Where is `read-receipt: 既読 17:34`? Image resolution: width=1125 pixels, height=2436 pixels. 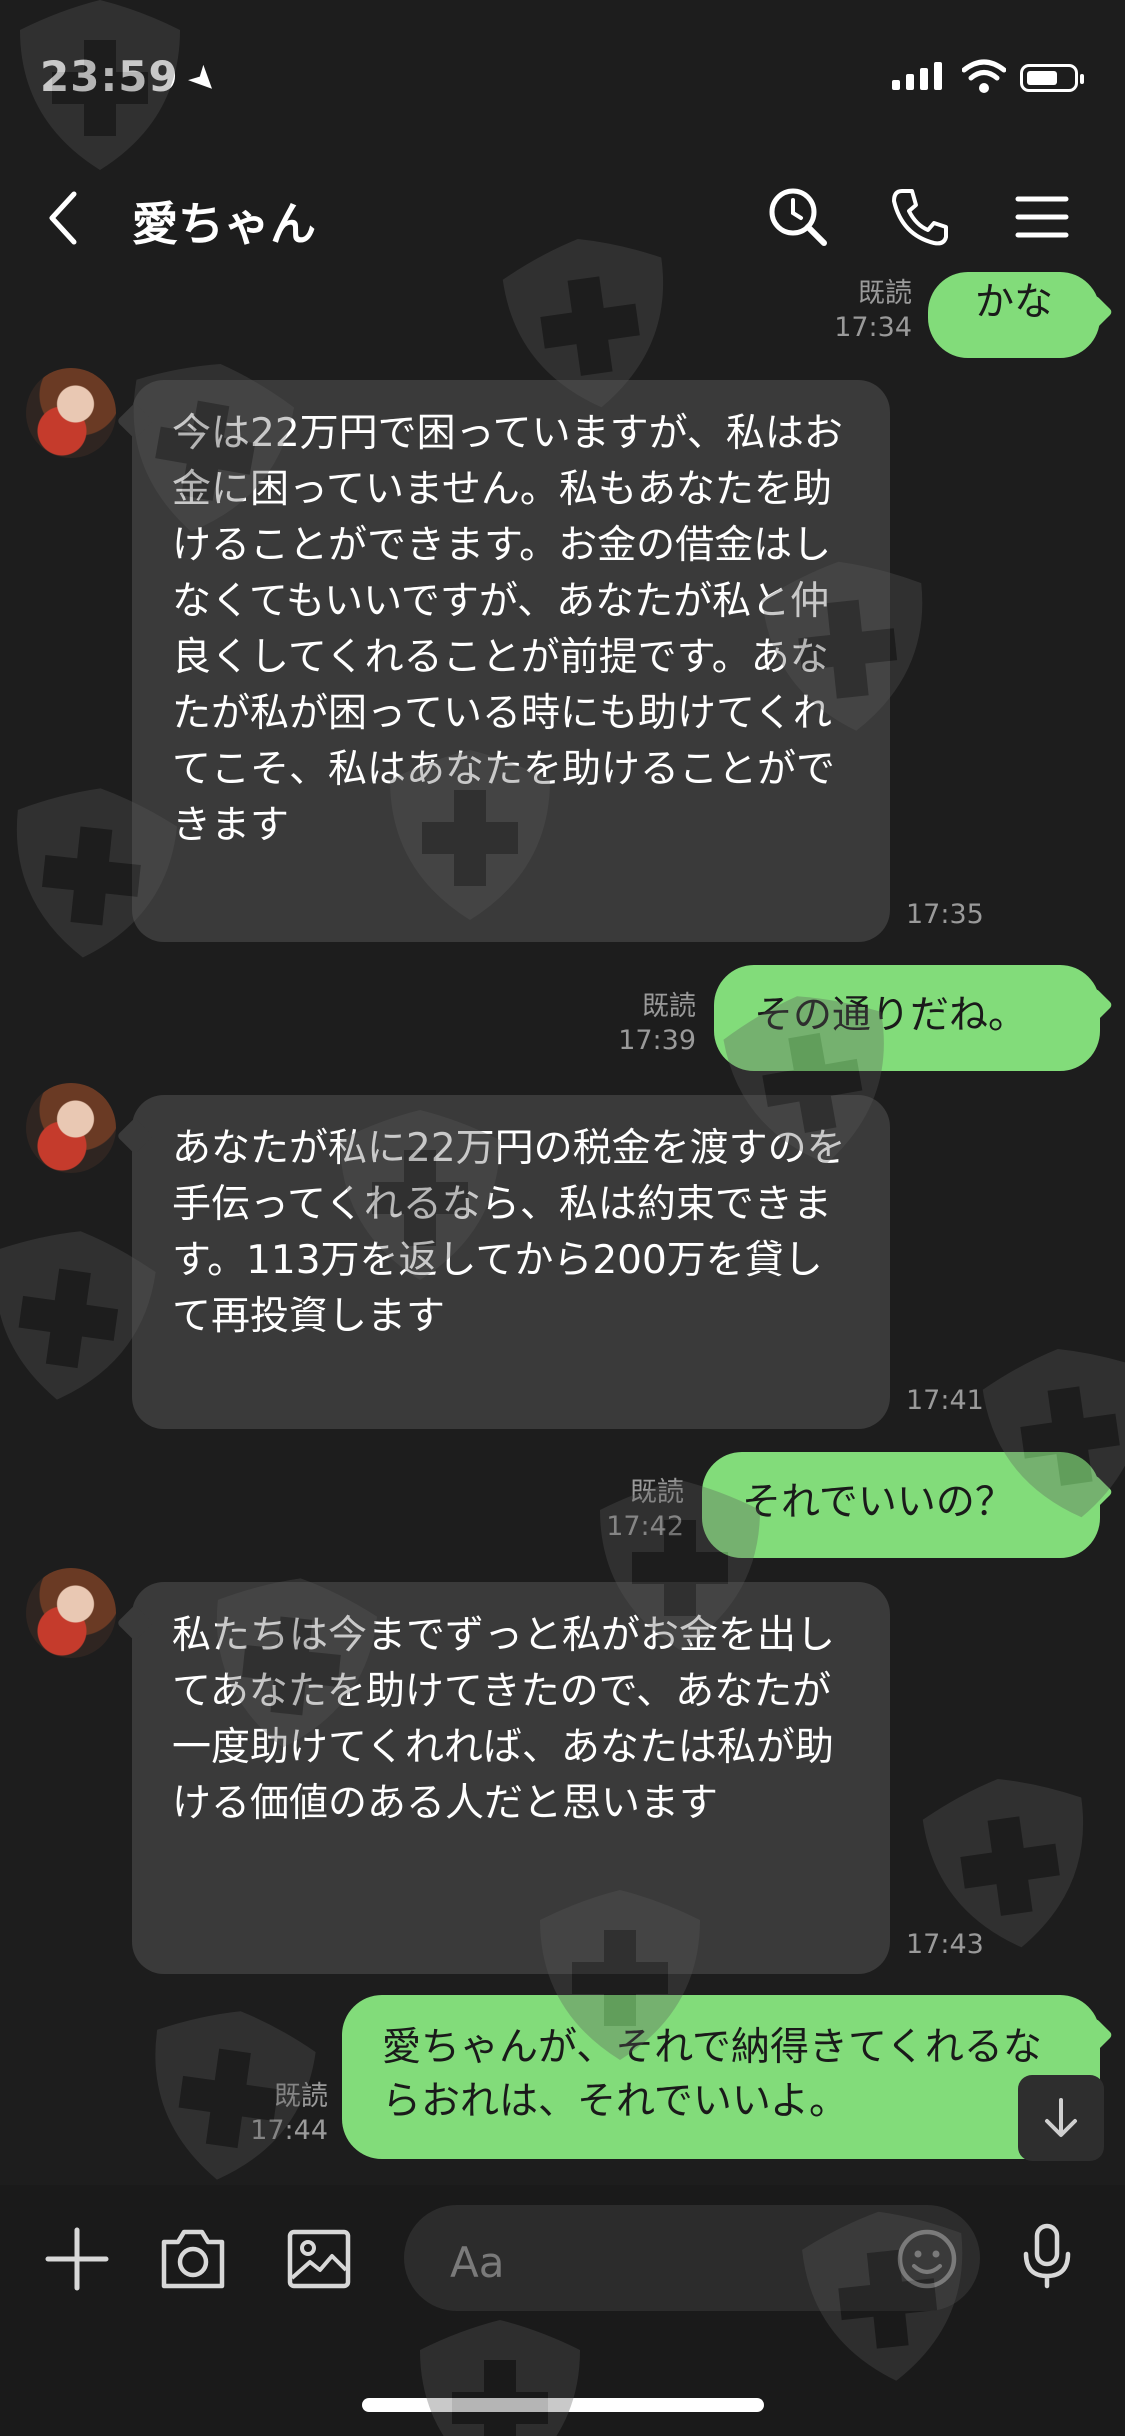 read-receipt: 既読 17:34 is located at coordinates (873, 310).